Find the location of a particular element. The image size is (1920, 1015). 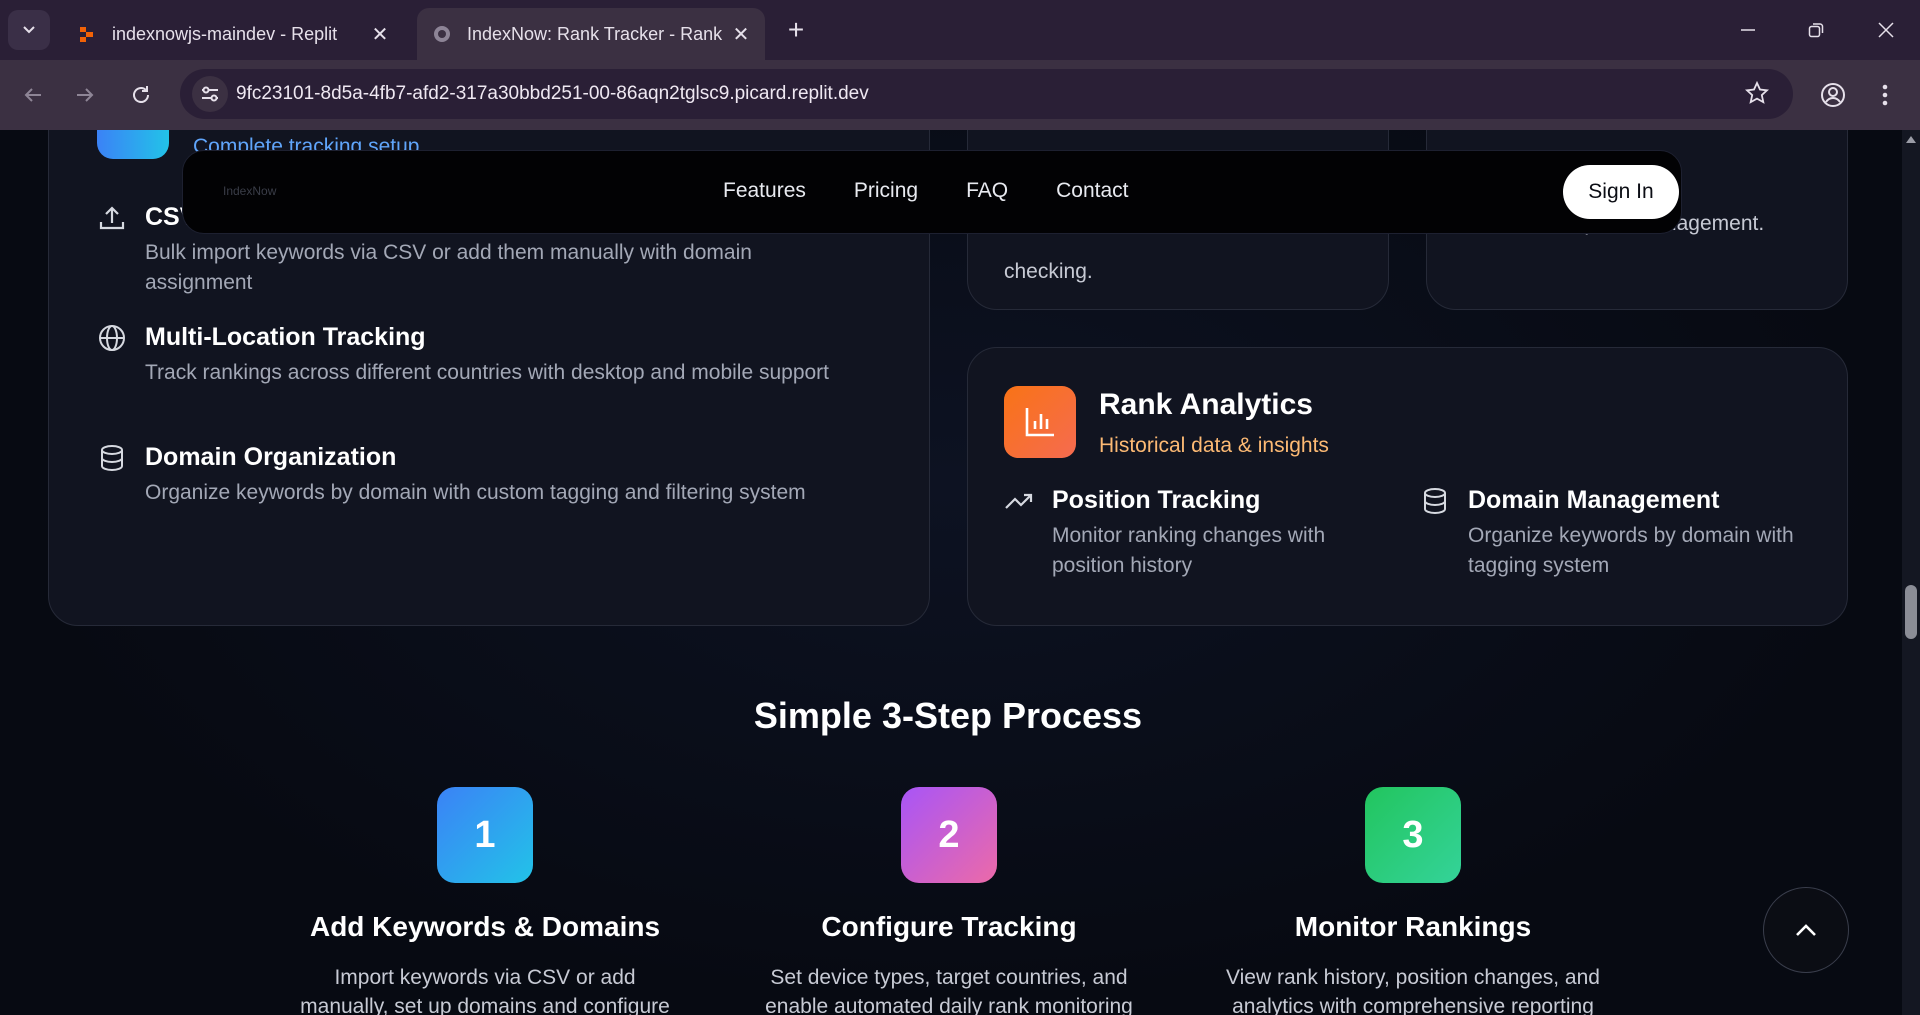

chevron-down-icon is located at coordinates (29, 30).